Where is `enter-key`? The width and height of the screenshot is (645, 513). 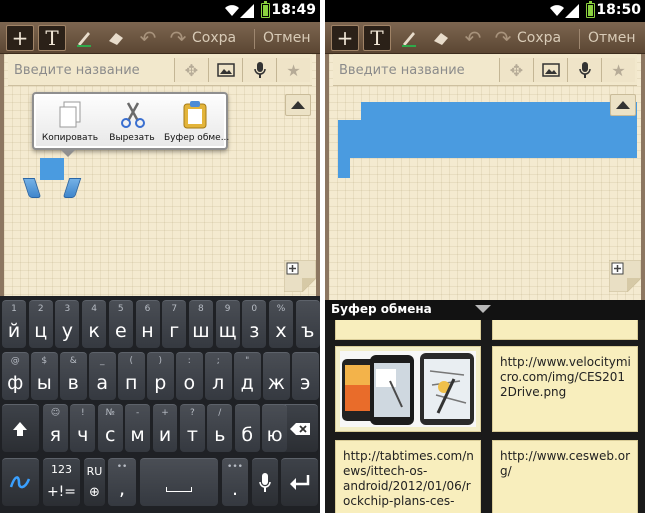
enter-key is located at coordinates (299, 482).